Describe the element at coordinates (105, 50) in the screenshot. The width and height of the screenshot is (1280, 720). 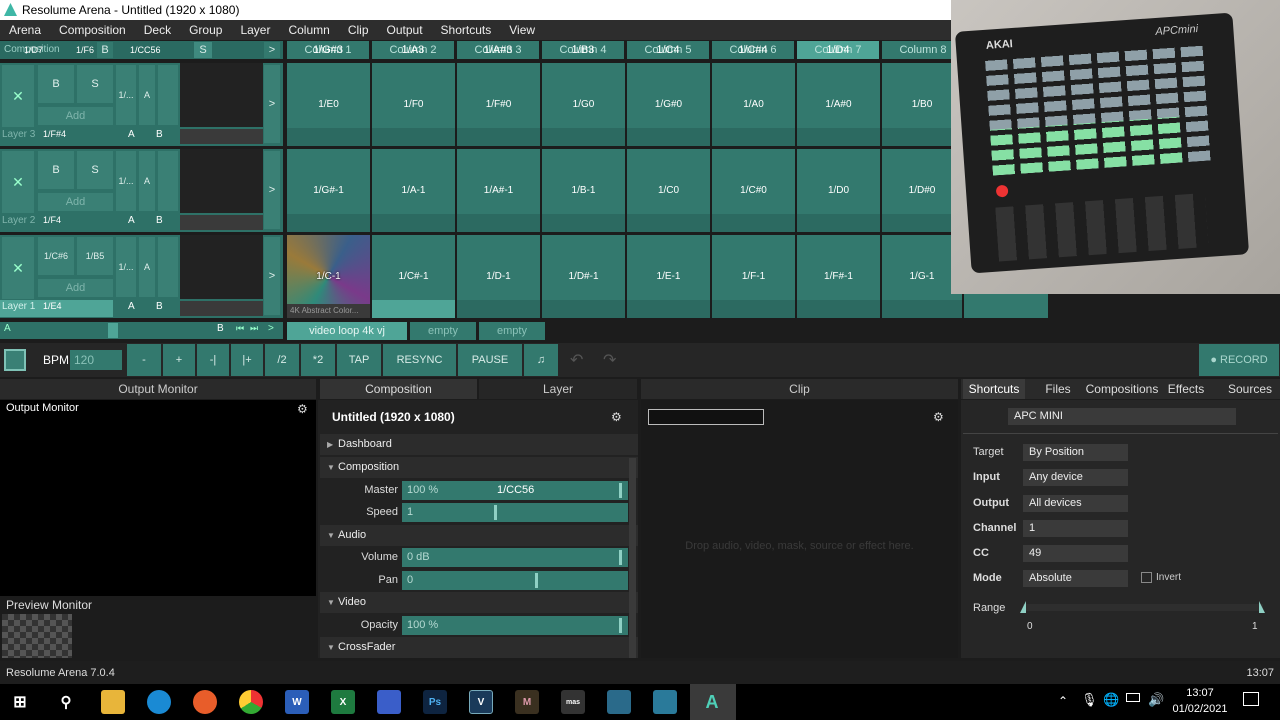
I see `comp-b-button: B` at that location.